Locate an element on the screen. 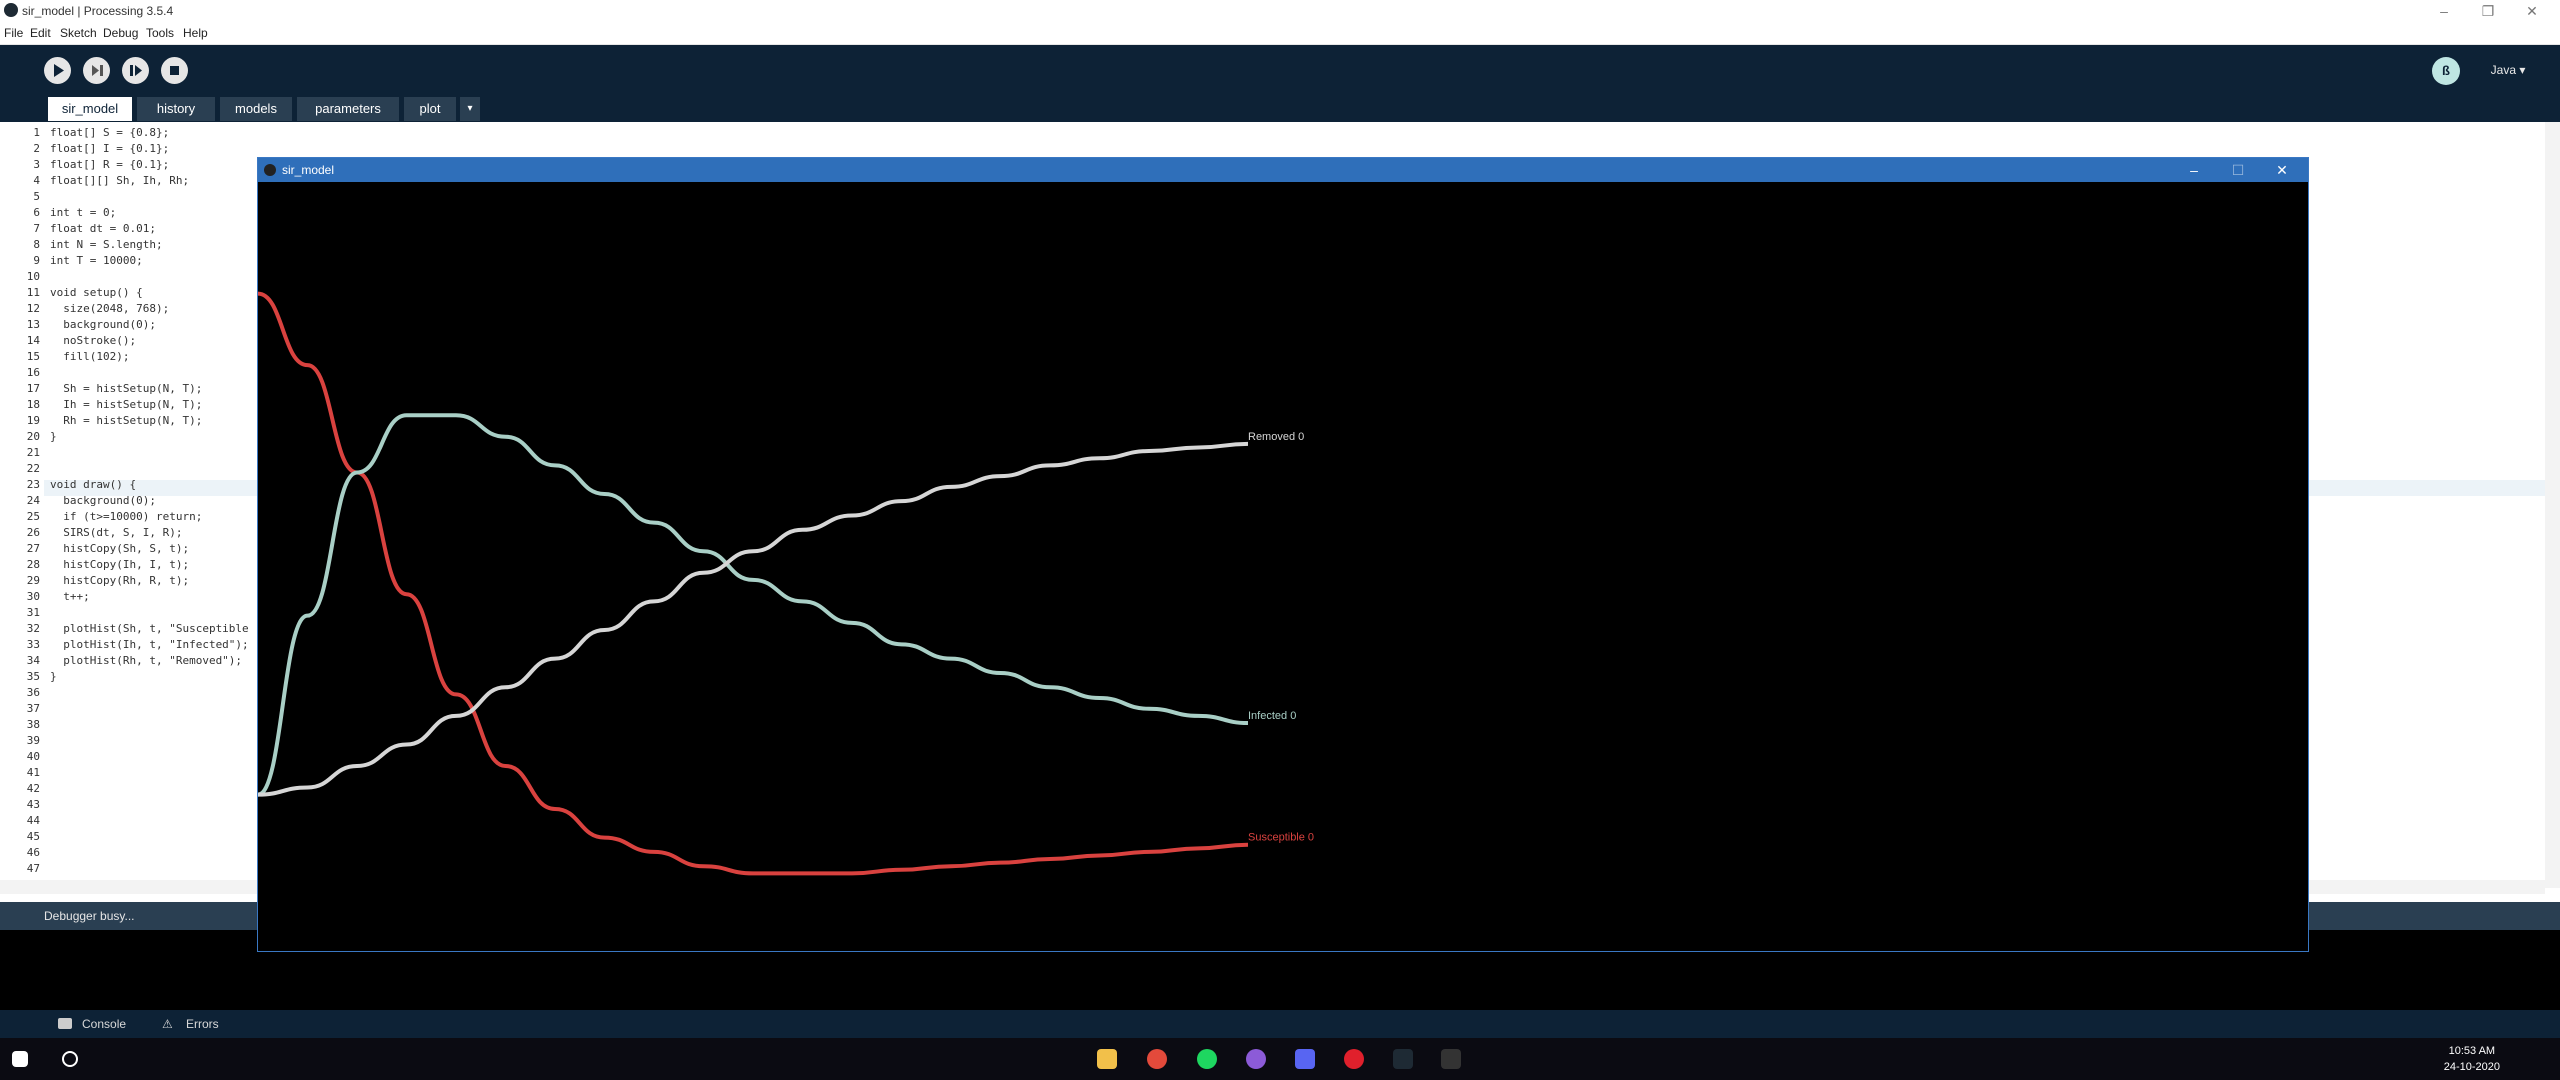 Image resolution: width=2560 pixels, height=1080 pixels. line-number: 23 is located at coordinates (33, 484).